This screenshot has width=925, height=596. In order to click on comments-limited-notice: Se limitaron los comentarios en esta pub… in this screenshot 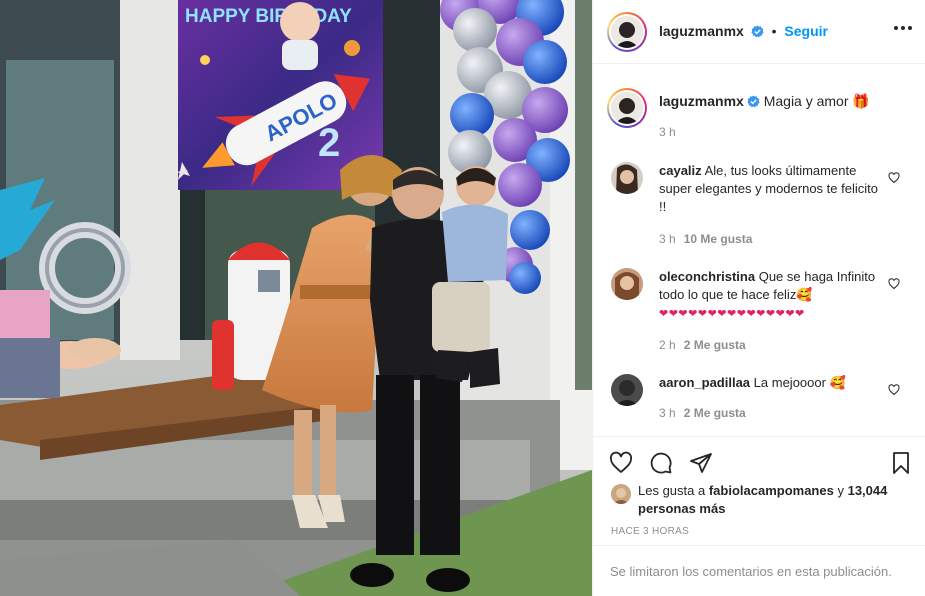, I will do `click(751, 571)`.